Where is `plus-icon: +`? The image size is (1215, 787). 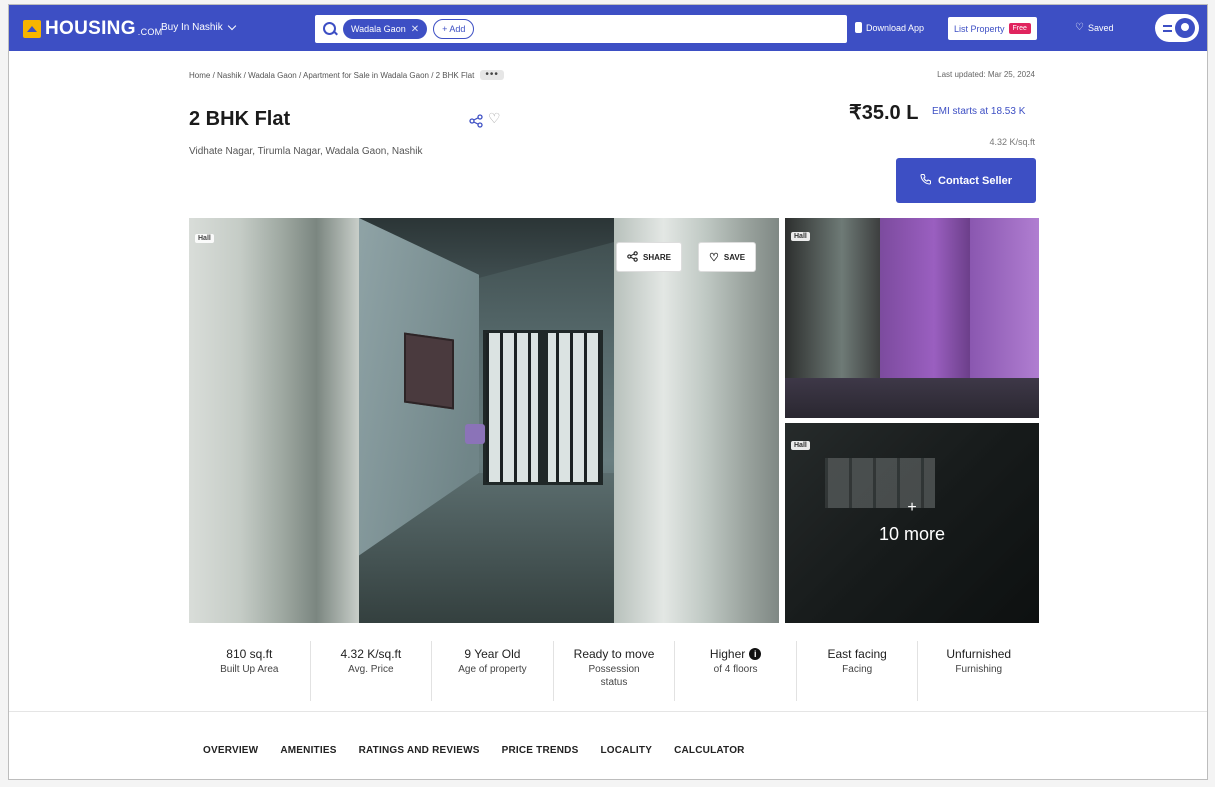 plus-icon: + is located at coordinates (912, 507).